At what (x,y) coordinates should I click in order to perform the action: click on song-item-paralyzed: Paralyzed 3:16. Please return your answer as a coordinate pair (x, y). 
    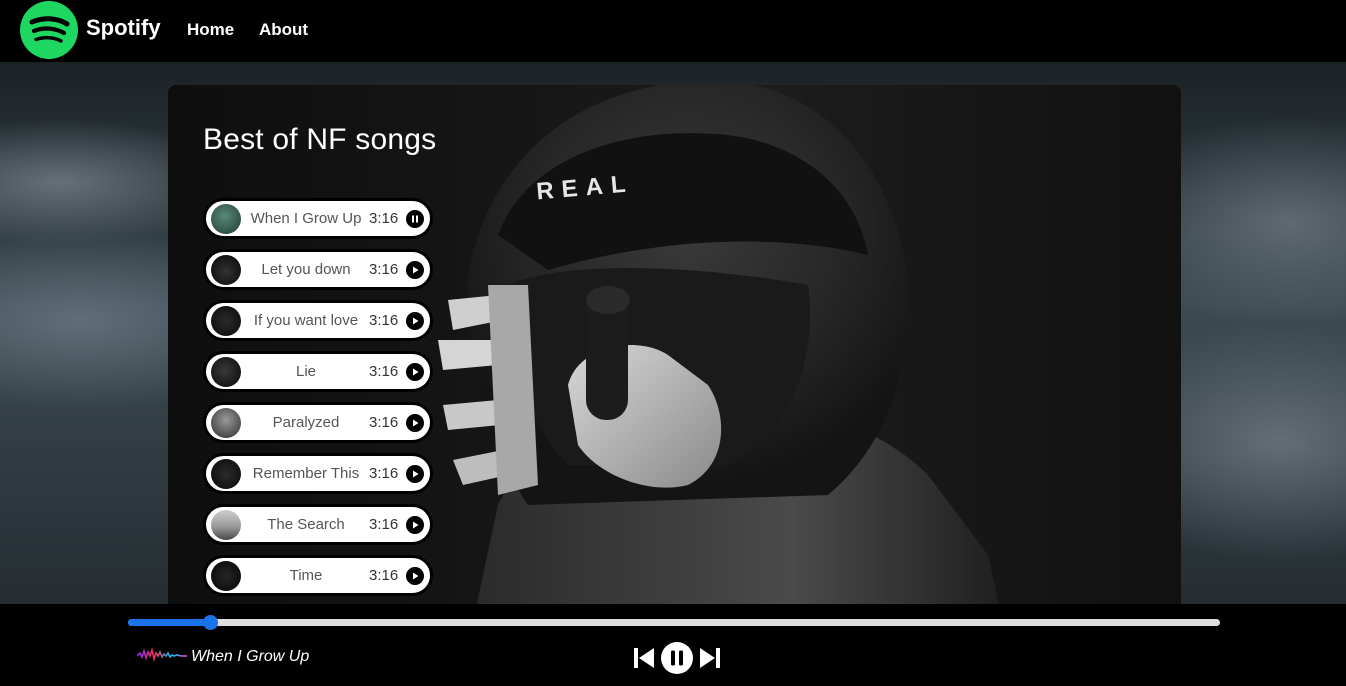
    Looking at the image, I should click on (318, 422).